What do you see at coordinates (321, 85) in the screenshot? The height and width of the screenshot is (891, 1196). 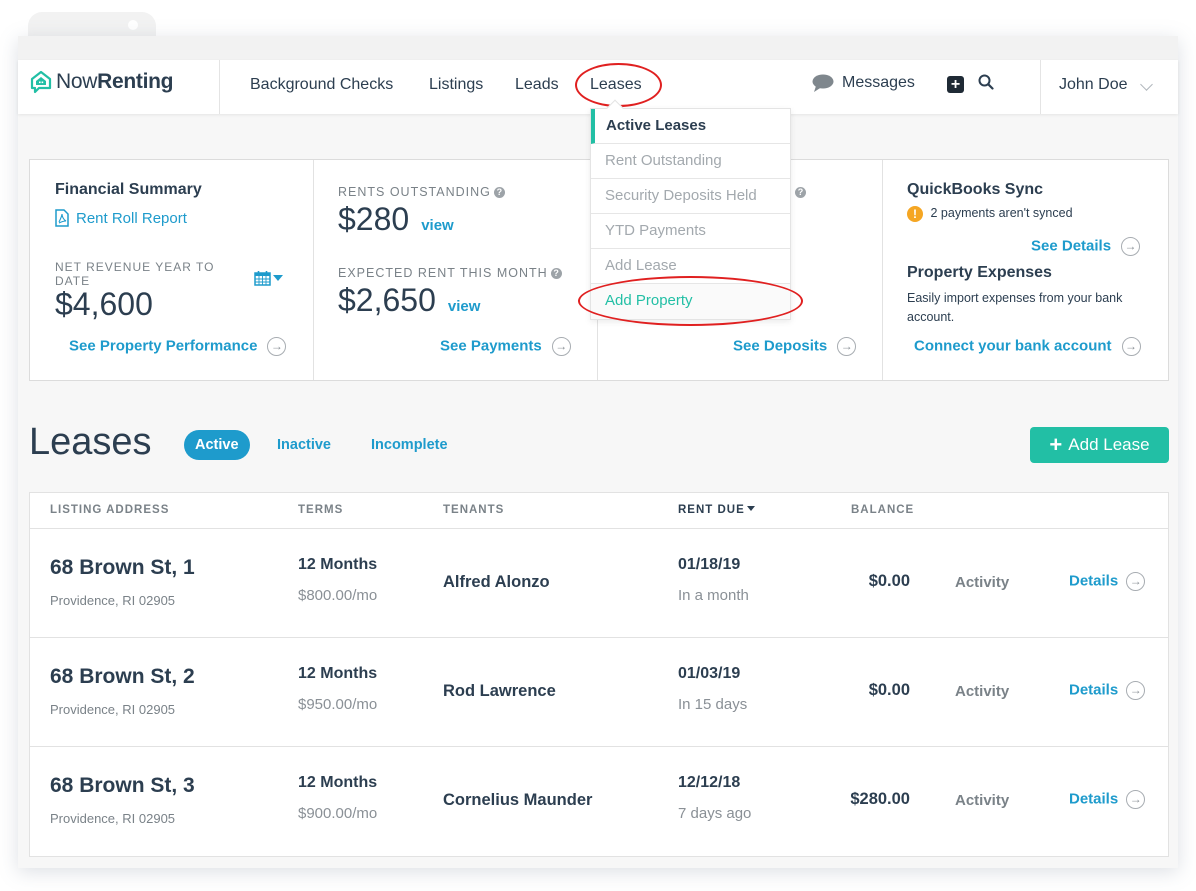 I see `nav-background-checks: Background Checks` at bounding box center [321, 85].